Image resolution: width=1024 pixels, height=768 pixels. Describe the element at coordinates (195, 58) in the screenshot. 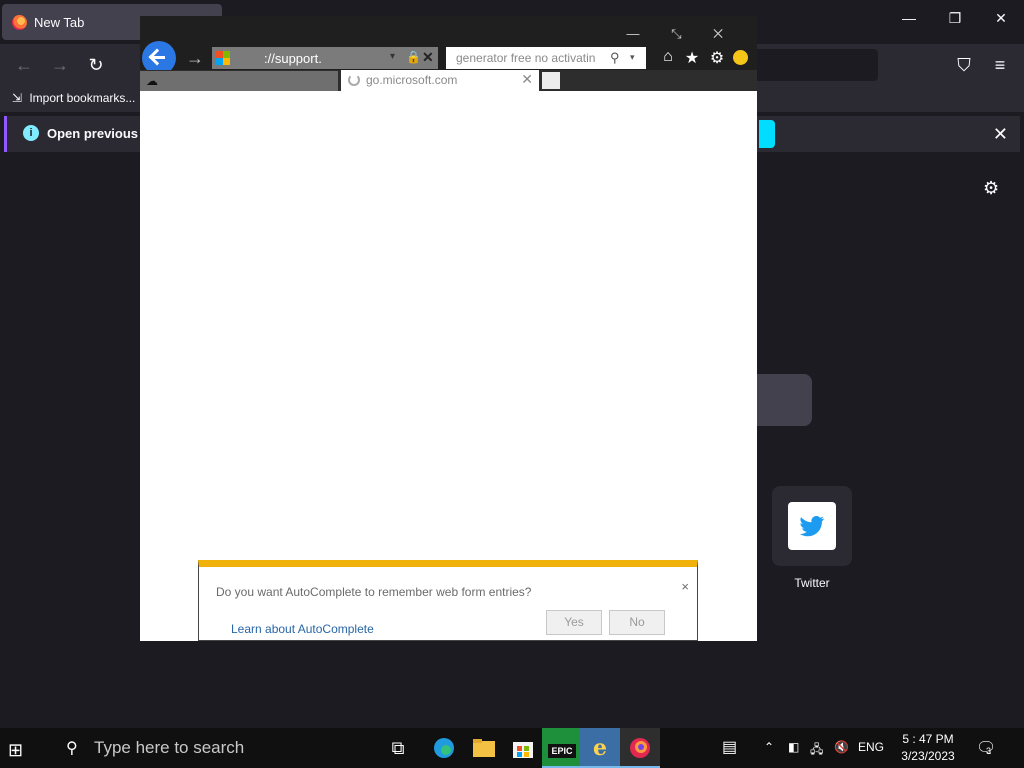

I see `ie-forward-icon: →` at that location.